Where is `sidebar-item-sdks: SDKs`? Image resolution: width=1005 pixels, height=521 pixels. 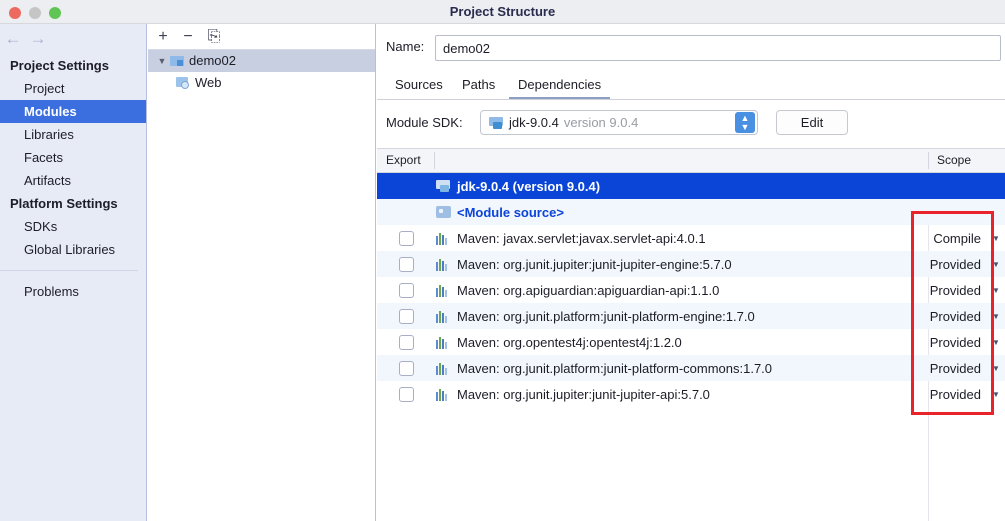 sidebar-item-sdks: SDKs is located at coordinates (73, 226).